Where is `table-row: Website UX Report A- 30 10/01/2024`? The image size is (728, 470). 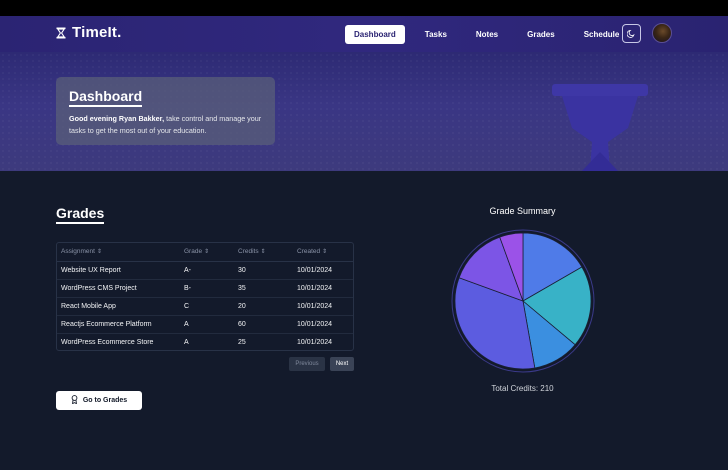 table-row: Website UX Report A- 30 10/01/2024 is located at coordinates (205, 270).